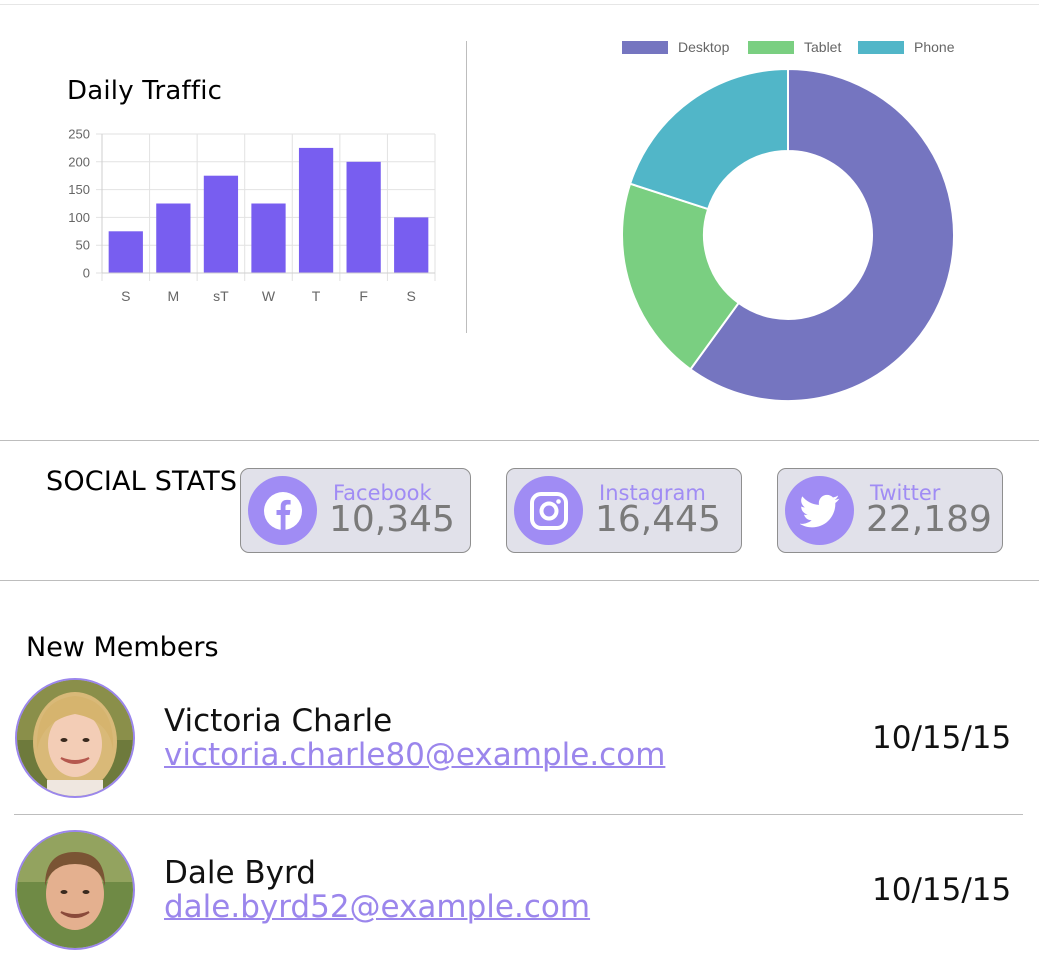 Image resolution: width=1039 pixels, height=968 pixels. What do you see at coordinates (704, 47) in the screenshot?
I see `legend-label: Desktop` at bounding box center [704, 47].